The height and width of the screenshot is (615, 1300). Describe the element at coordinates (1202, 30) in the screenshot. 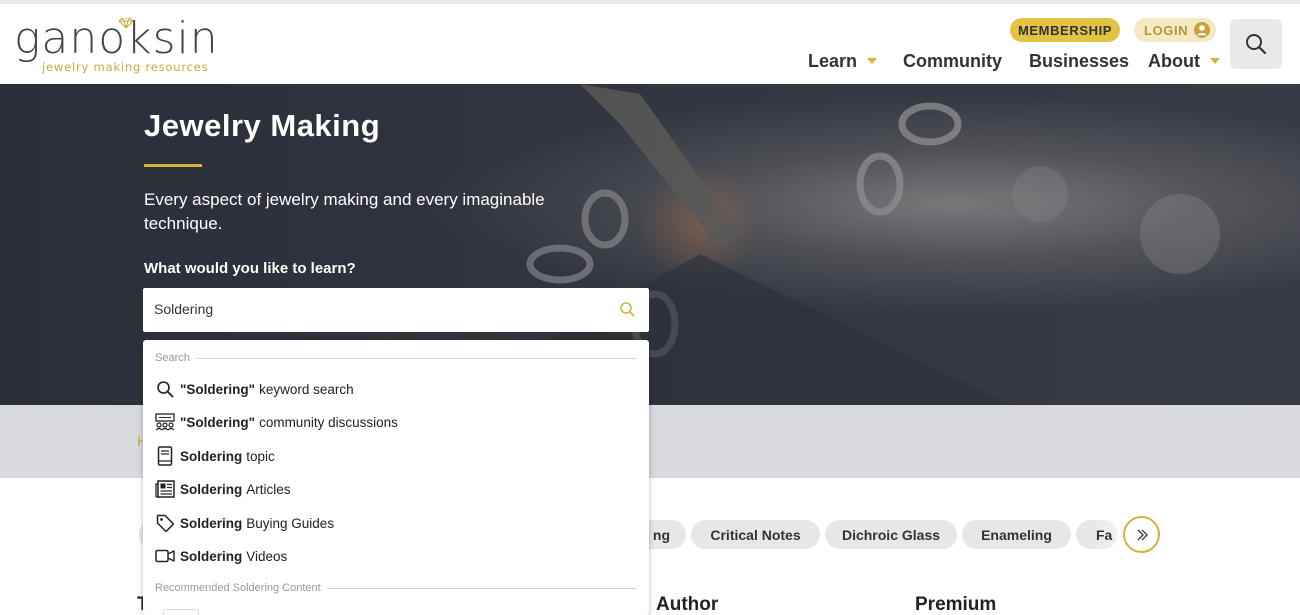

I see `user-icon` at that location.